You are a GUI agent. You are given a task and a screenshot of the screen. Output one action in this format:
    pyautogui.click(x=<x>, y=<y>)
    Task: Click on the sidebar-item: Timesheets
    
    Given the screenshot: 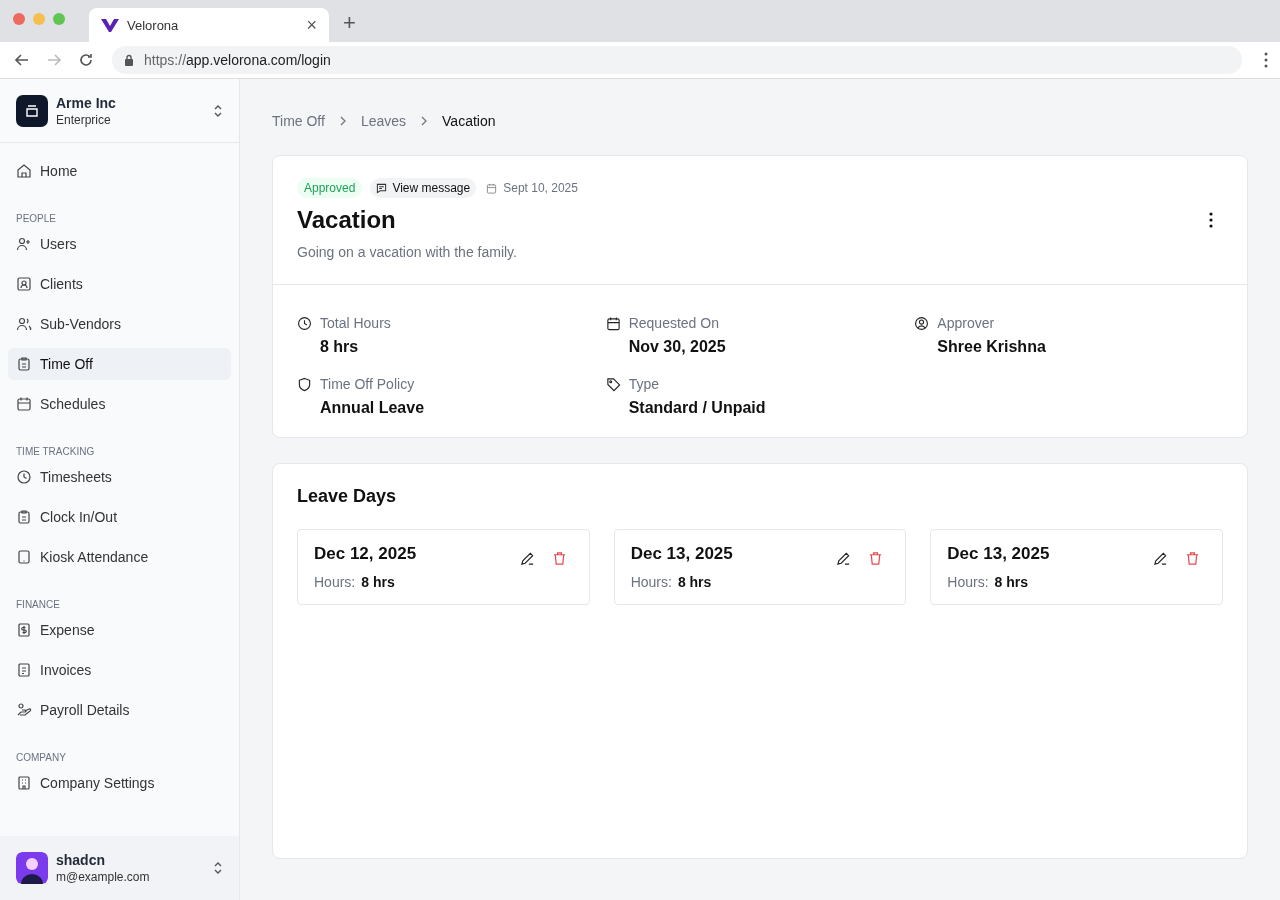 What is the action you would take?
    pyautogui.click(x=119, y=477)
    